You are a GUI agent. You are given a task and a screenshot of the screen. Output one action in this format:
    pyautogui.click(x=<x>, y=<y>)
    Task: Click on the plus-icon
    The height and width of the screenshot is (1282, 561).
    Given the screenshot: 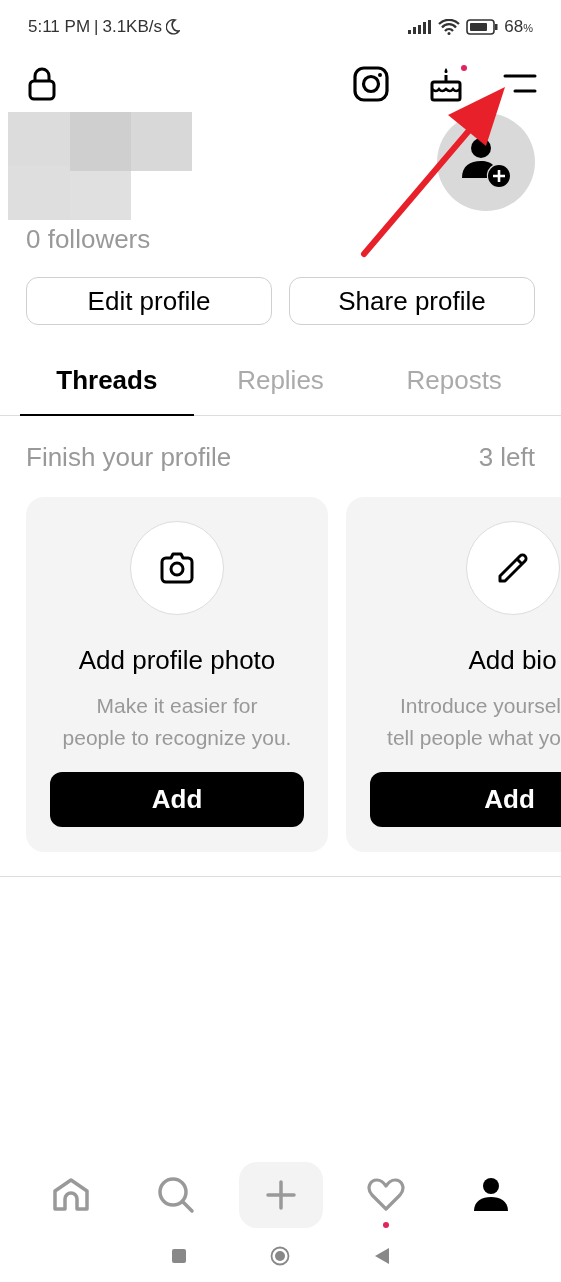 What is the action you would take?
    pyautogui.click(x=280, y=1195)
    